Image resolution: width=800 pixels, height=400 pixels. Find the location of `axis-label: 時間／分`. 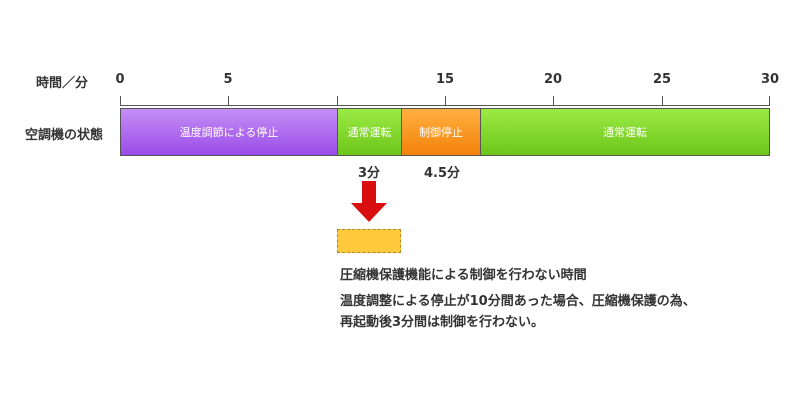

axis-label: 時間／分 is located at coordinates (62, 83).